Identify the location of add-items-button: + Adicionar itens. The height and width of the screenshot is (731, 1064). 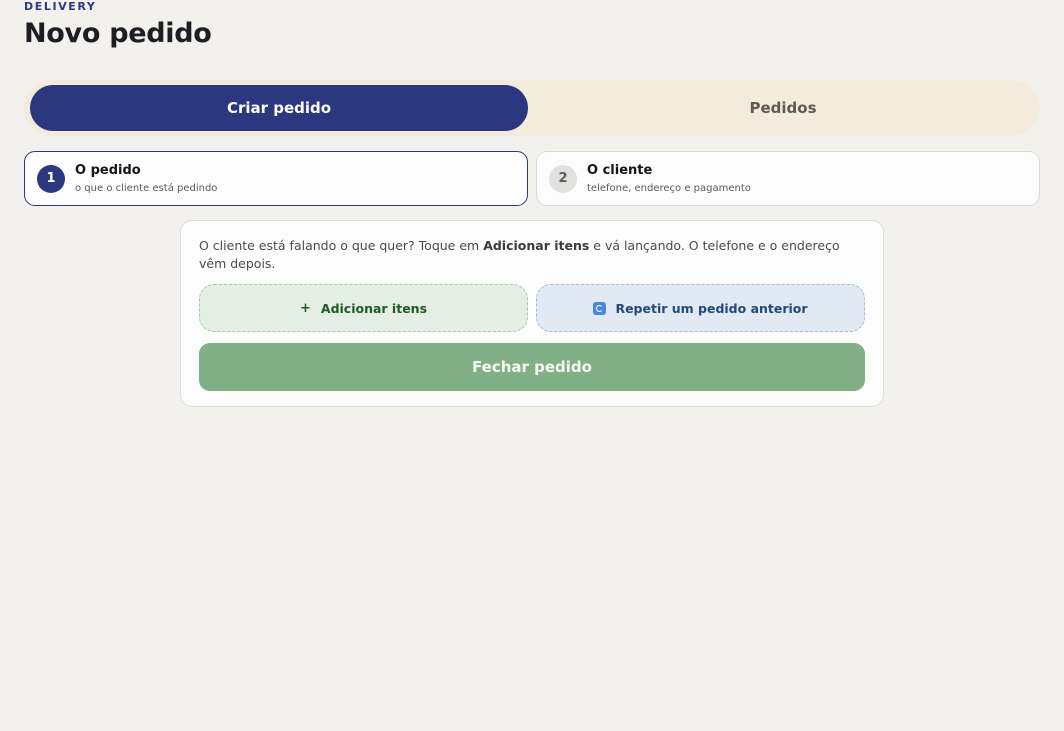
(363, 308).